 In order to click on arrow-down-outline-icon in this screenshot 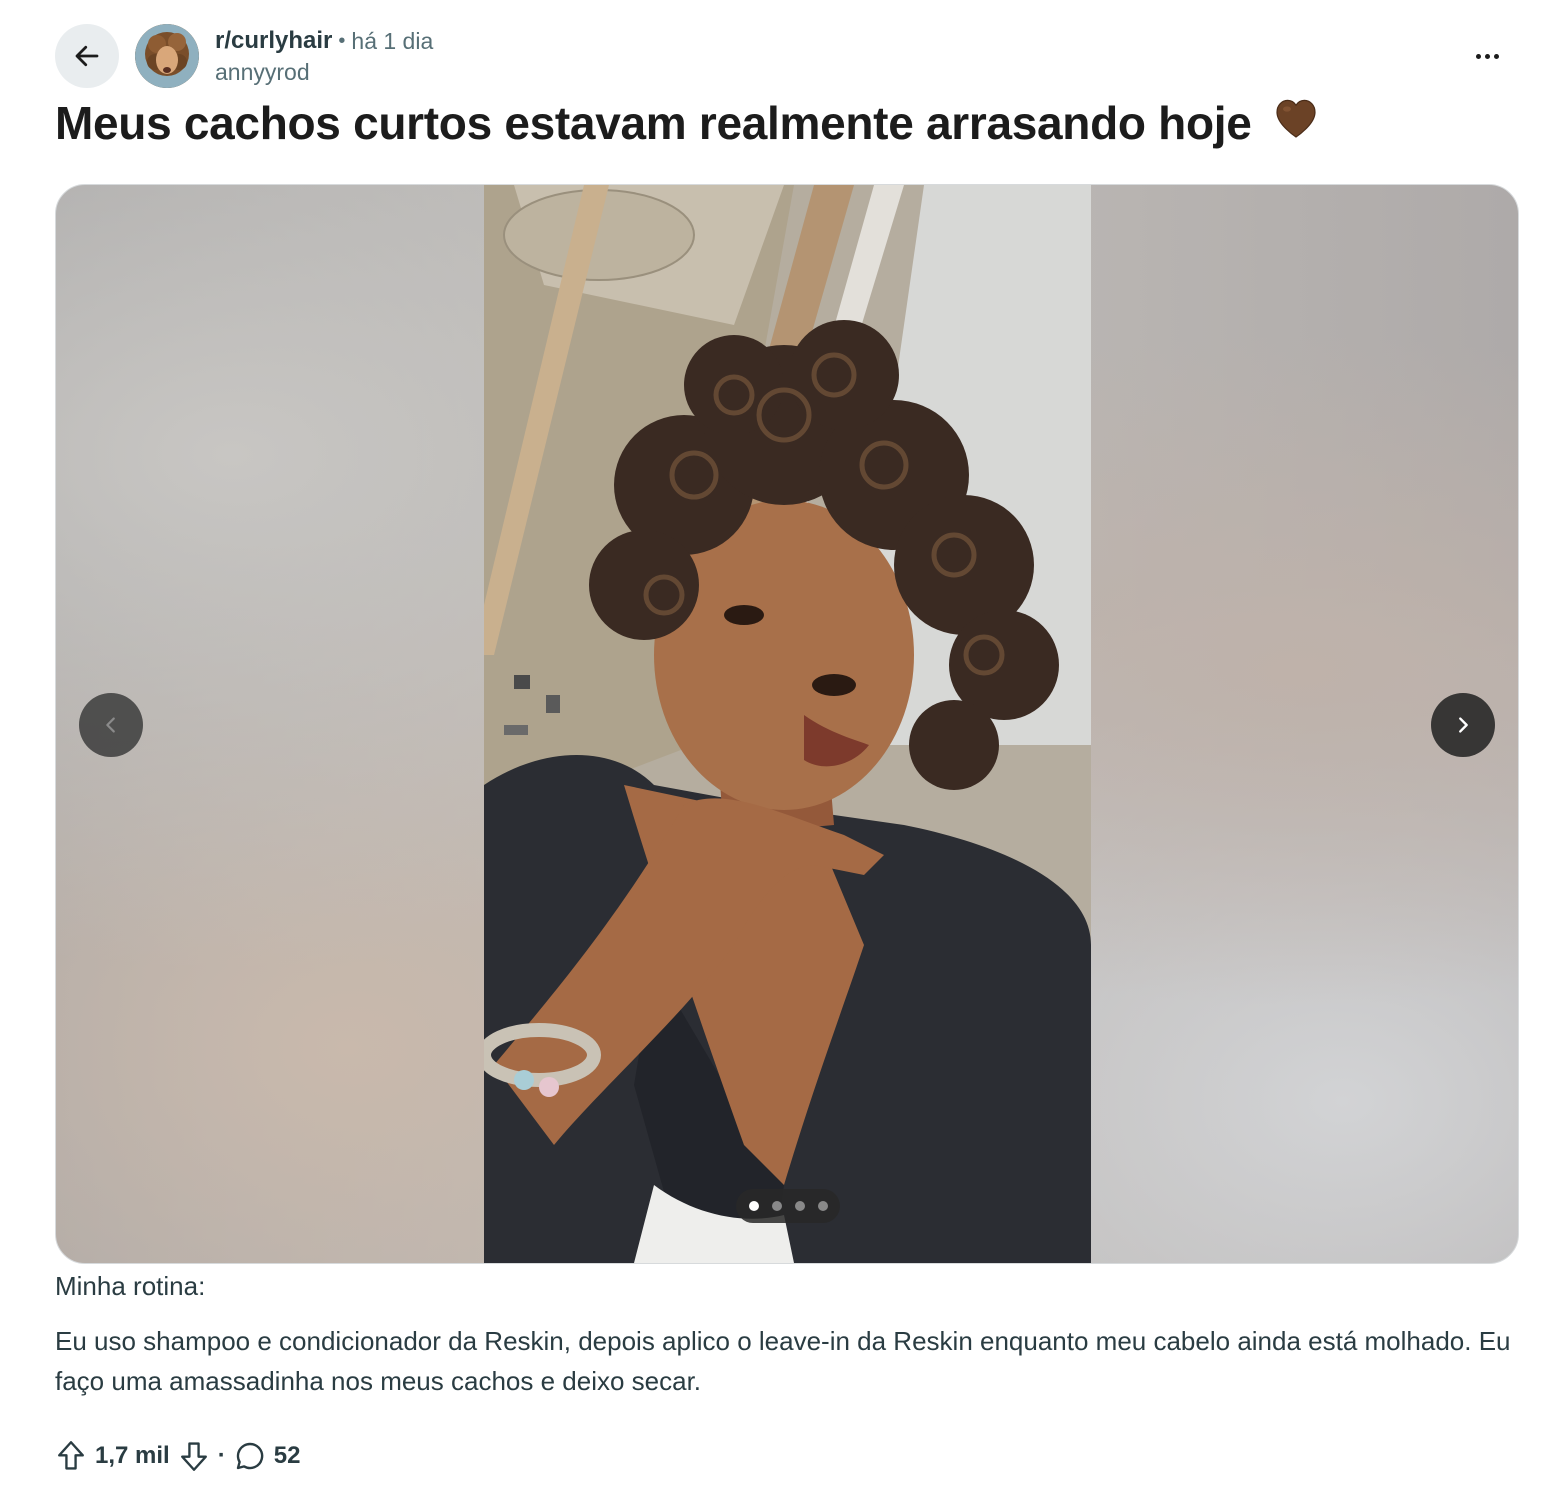, I will do `click(193, 1456)`.